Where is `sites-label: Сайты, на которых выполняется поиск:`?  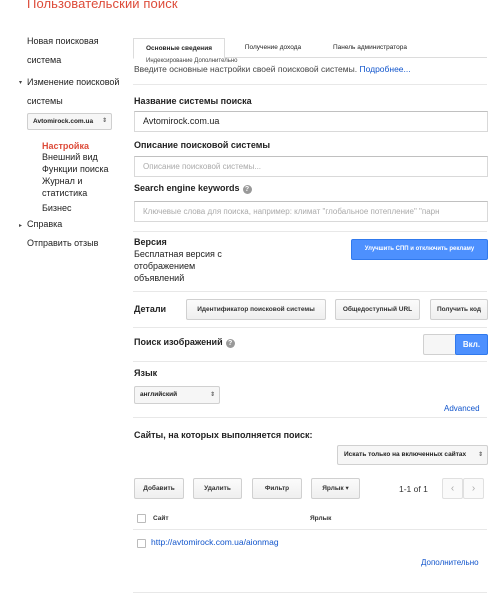
sites-label: Сайты, на которых выполняется поиск: is located at coordinates (223, 435).